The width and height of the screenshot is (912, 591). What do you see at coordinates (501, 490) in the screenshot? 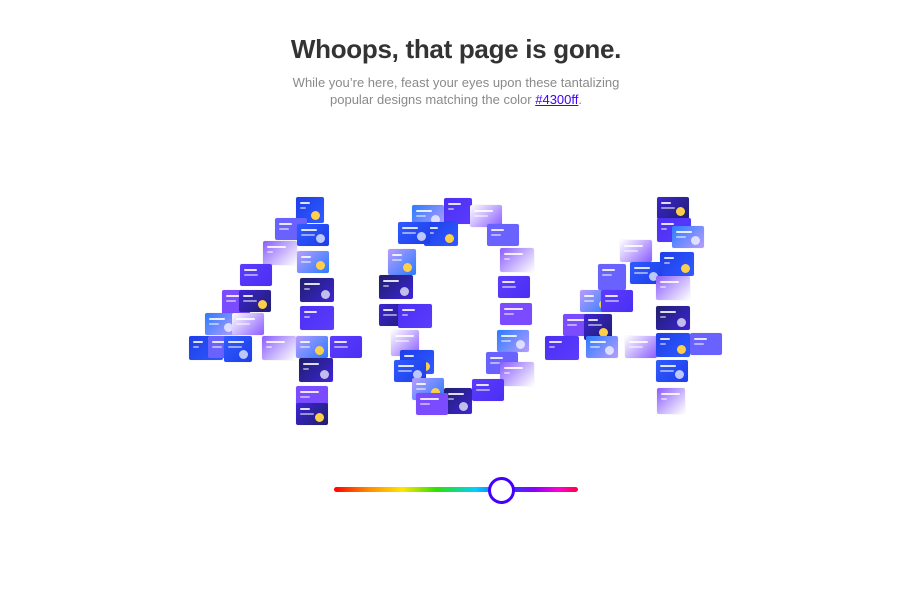
I see `color-slider-handle` at bounding box center [501, 490].